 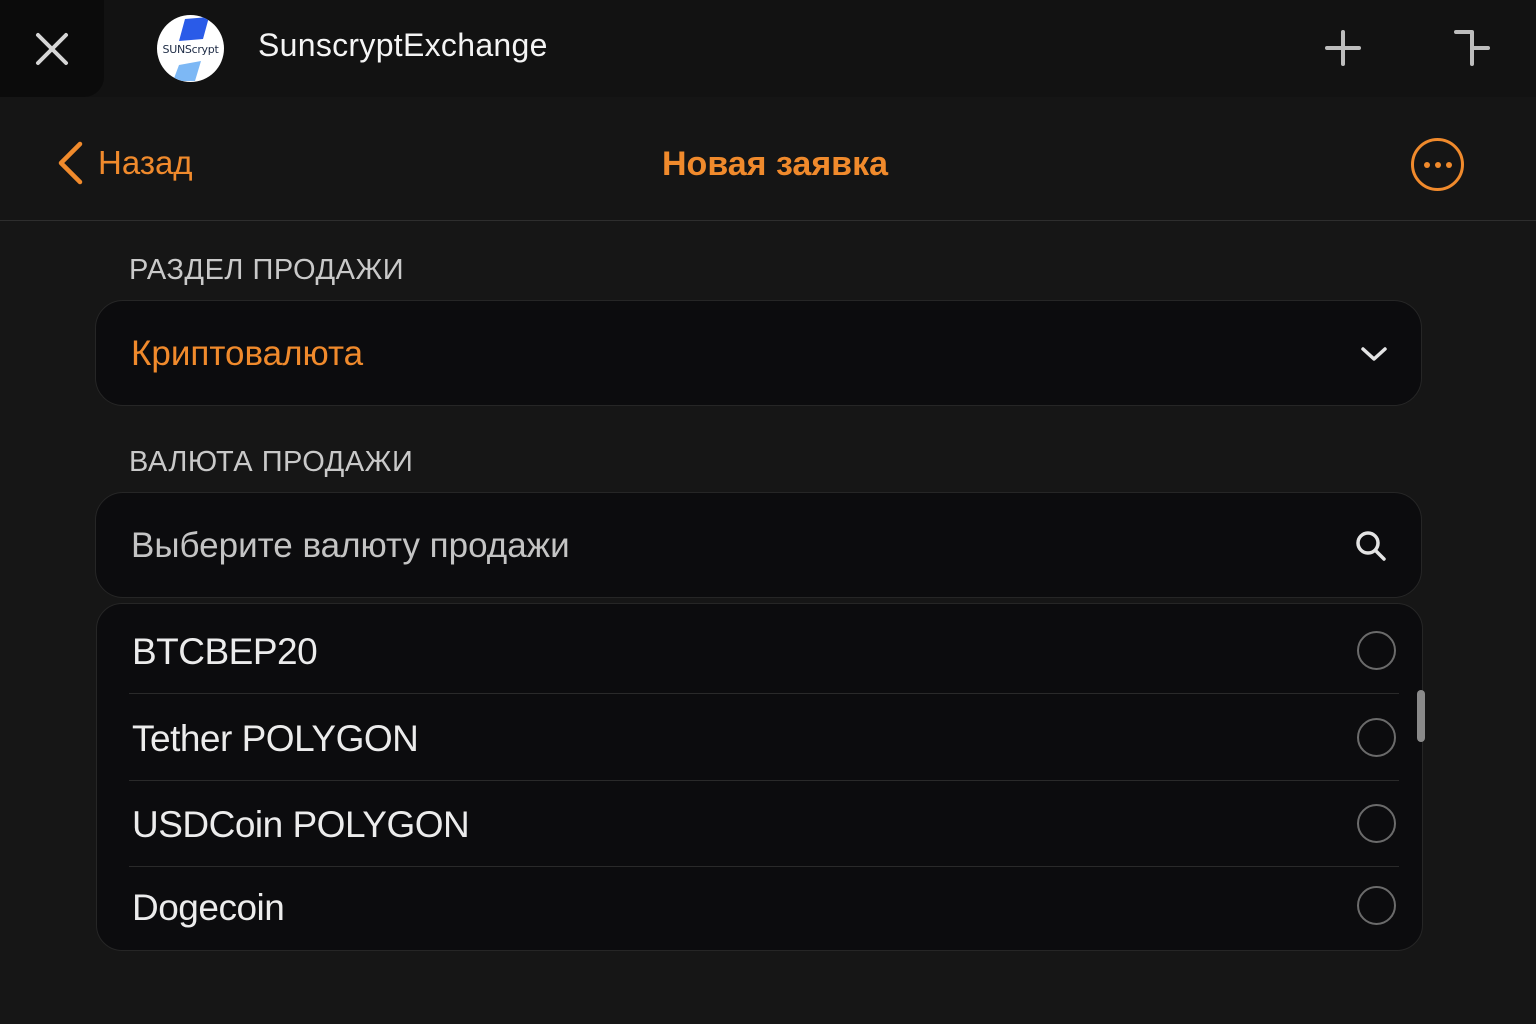 I want to click on plus-icon, so click(x=1343, y=48).